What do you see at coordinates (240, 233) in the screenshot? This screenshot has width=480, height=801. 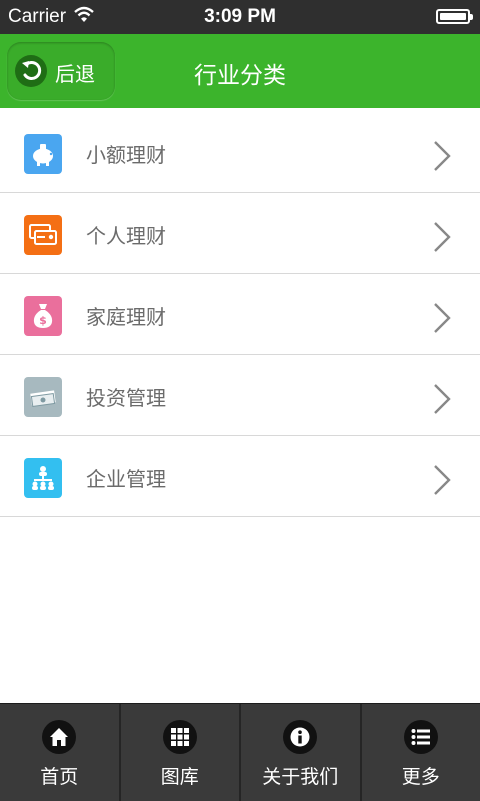 I see `list-item-personal-finance: 个人理财` at bounding box center [240, 233].